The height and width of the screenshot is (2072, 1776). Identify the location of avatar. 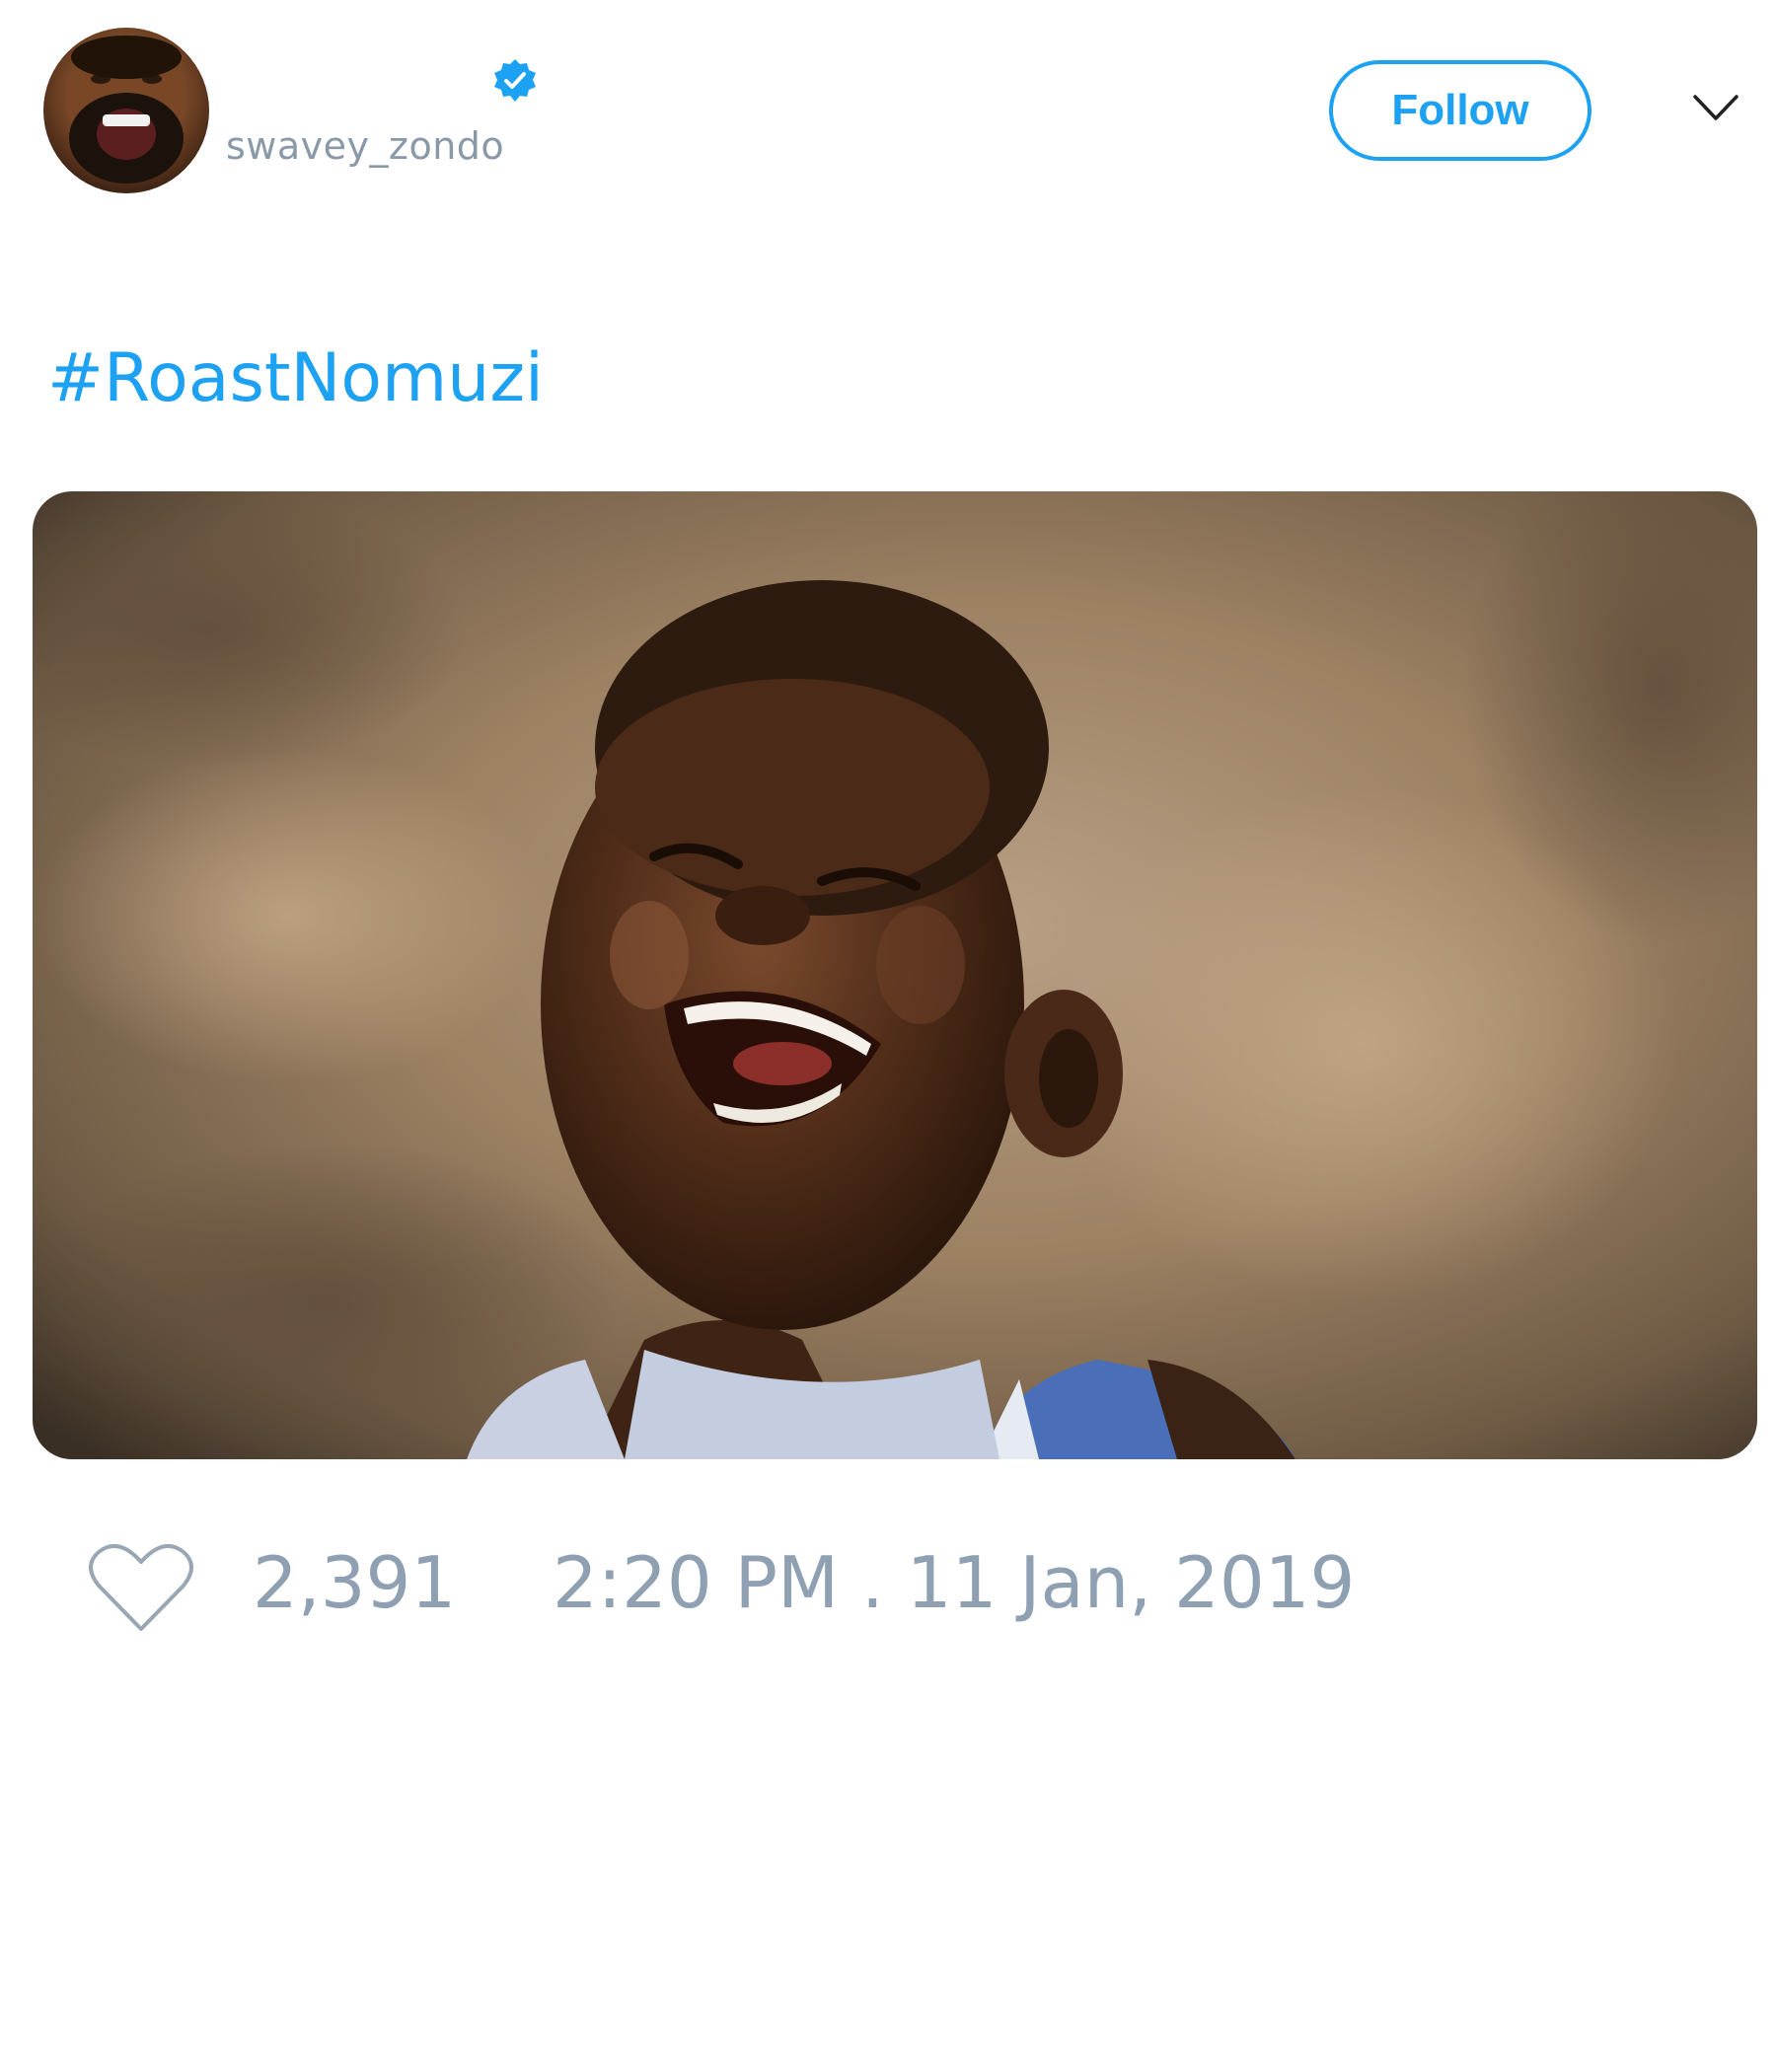
(126, 111).